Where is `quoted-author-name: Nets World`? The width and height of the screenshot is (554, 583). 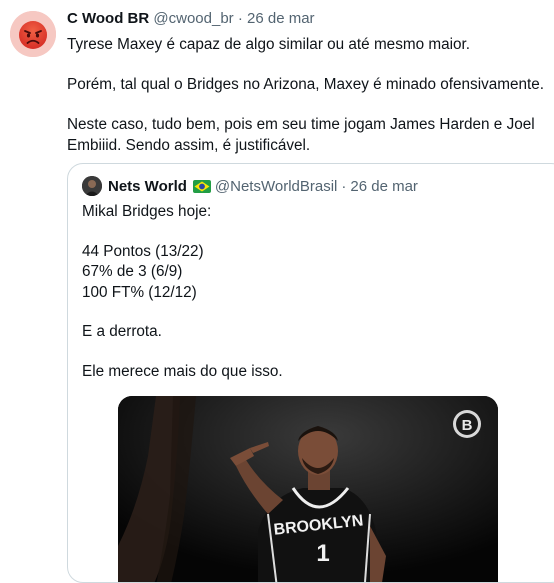 quoted-author-name: Nets World is located at coordinates (147, 186).